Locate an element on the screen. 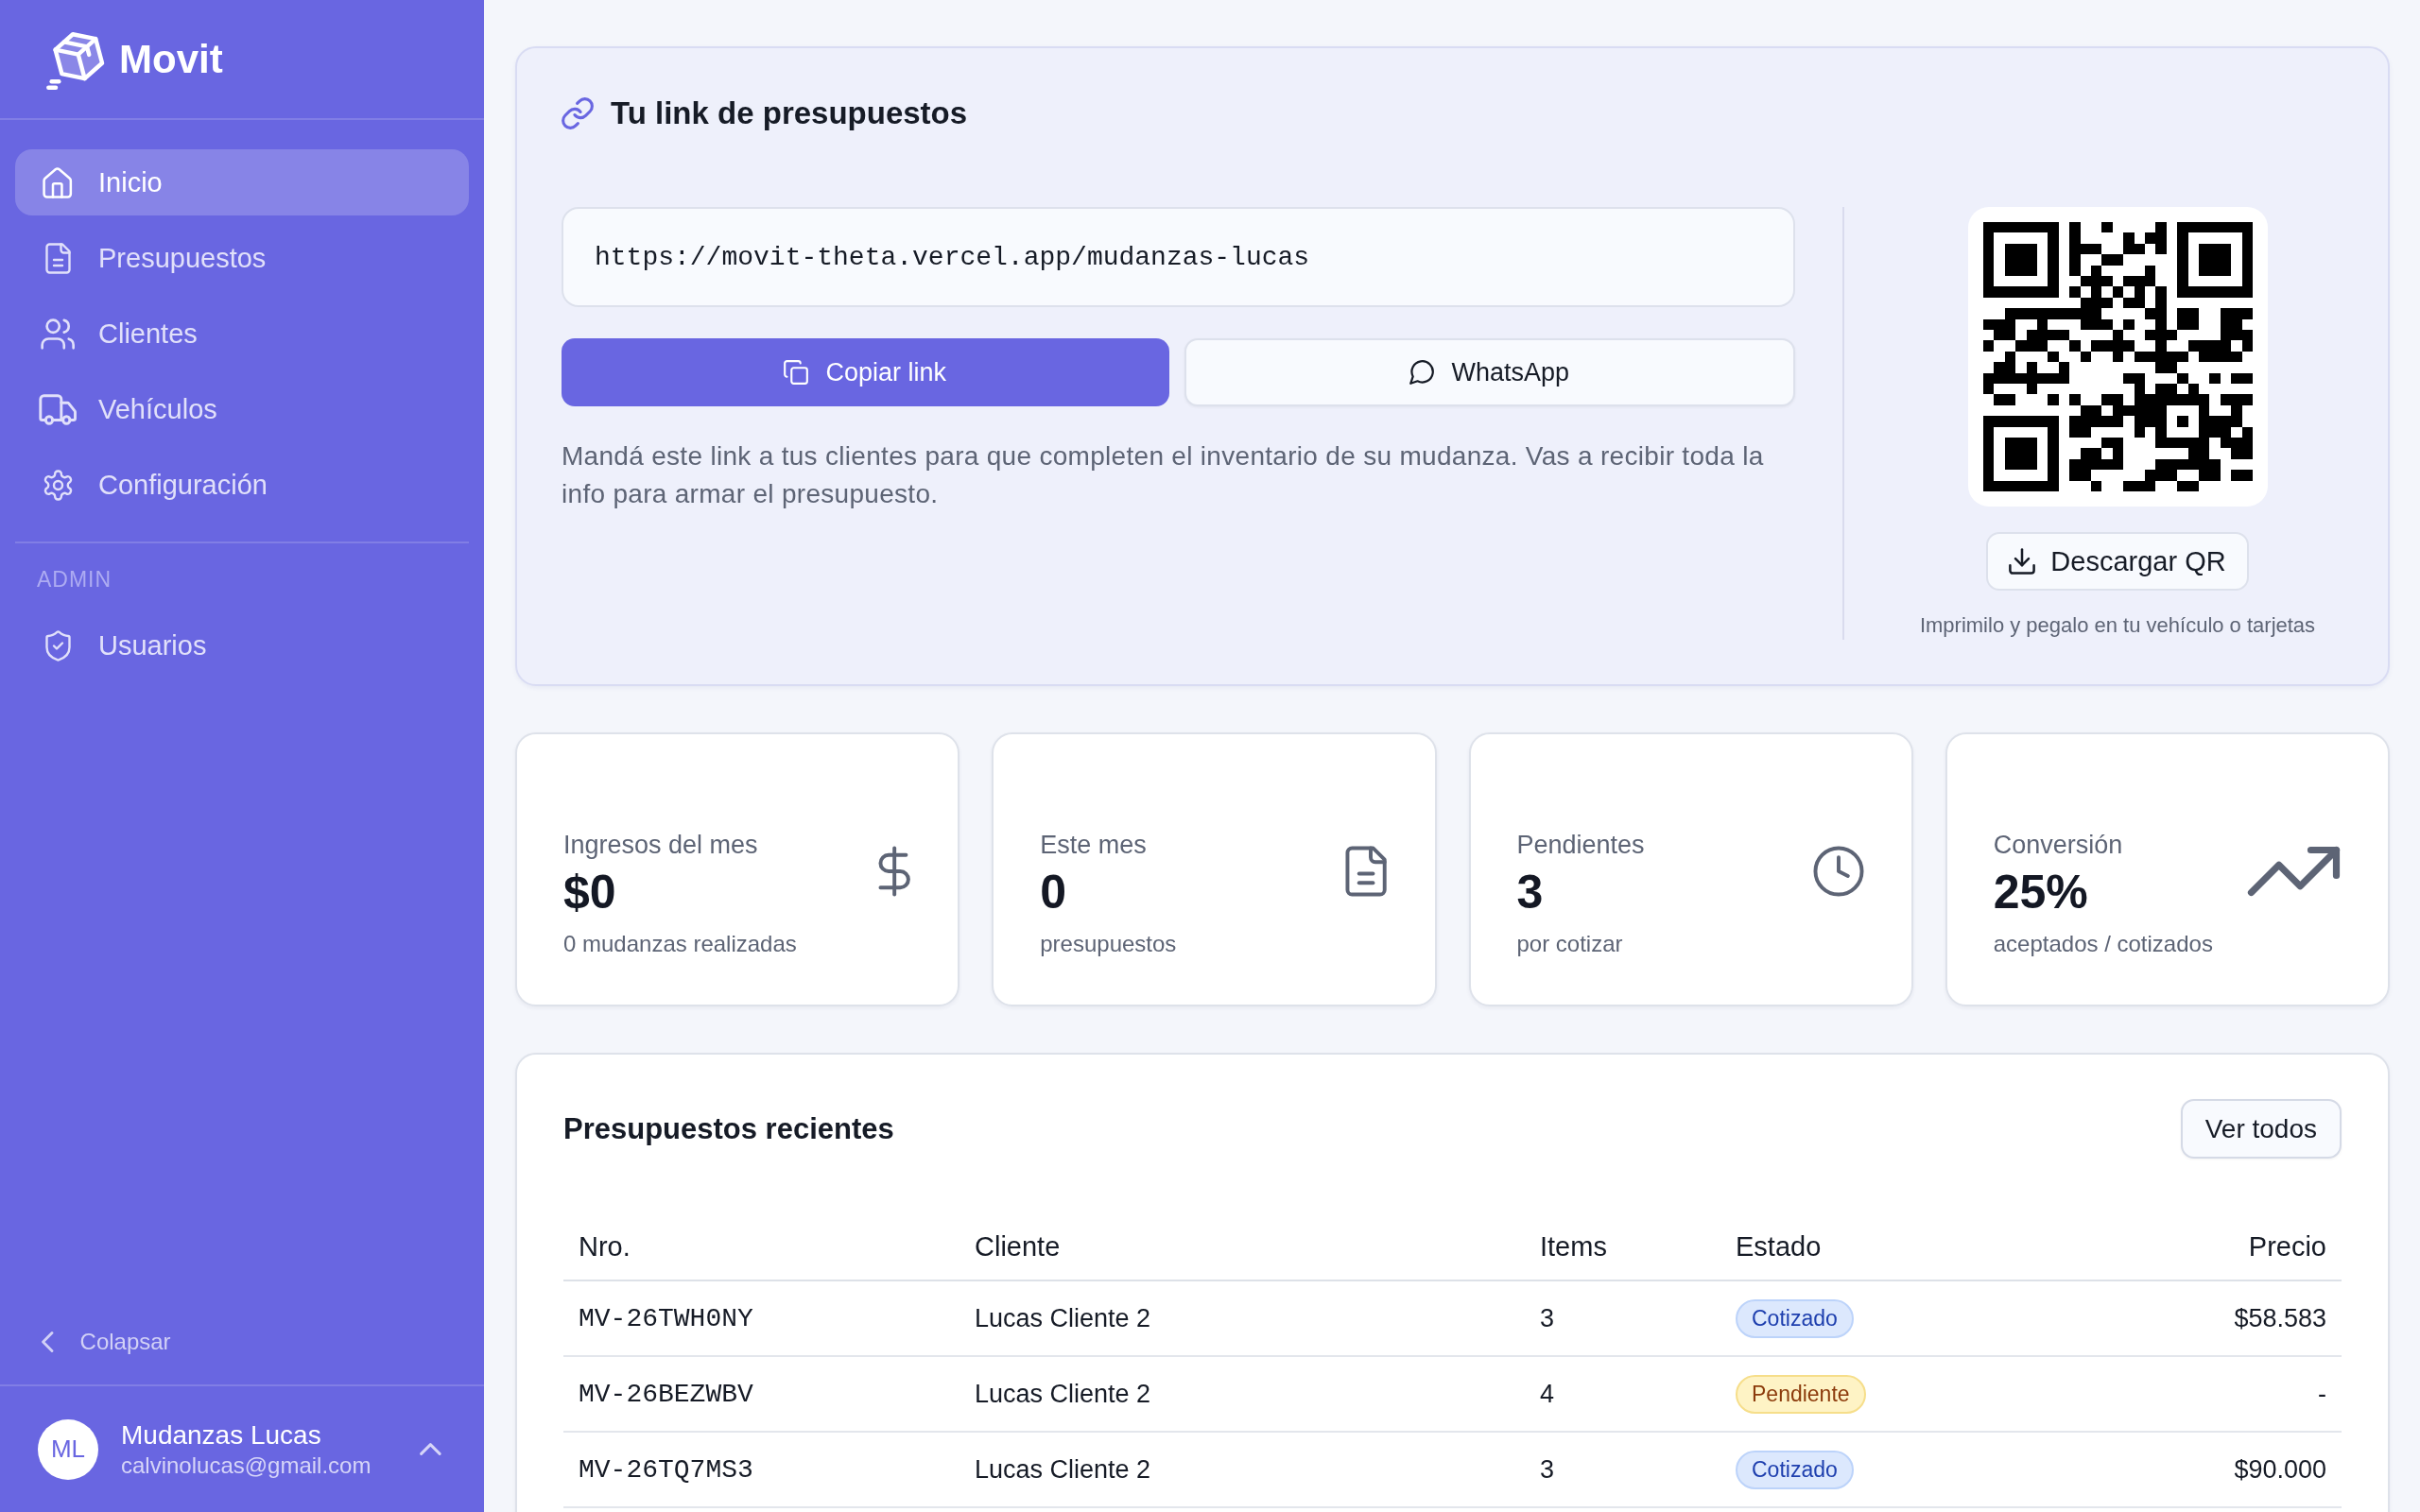 Image resolution: width=2420 pixels, height=1512 pixels. description-text: Mandá este link a tus clientes para que completen el inventario de su mudanza. Vas a recibir toda la info para armar el presupuesto. is located at coordinates (1163, 475).